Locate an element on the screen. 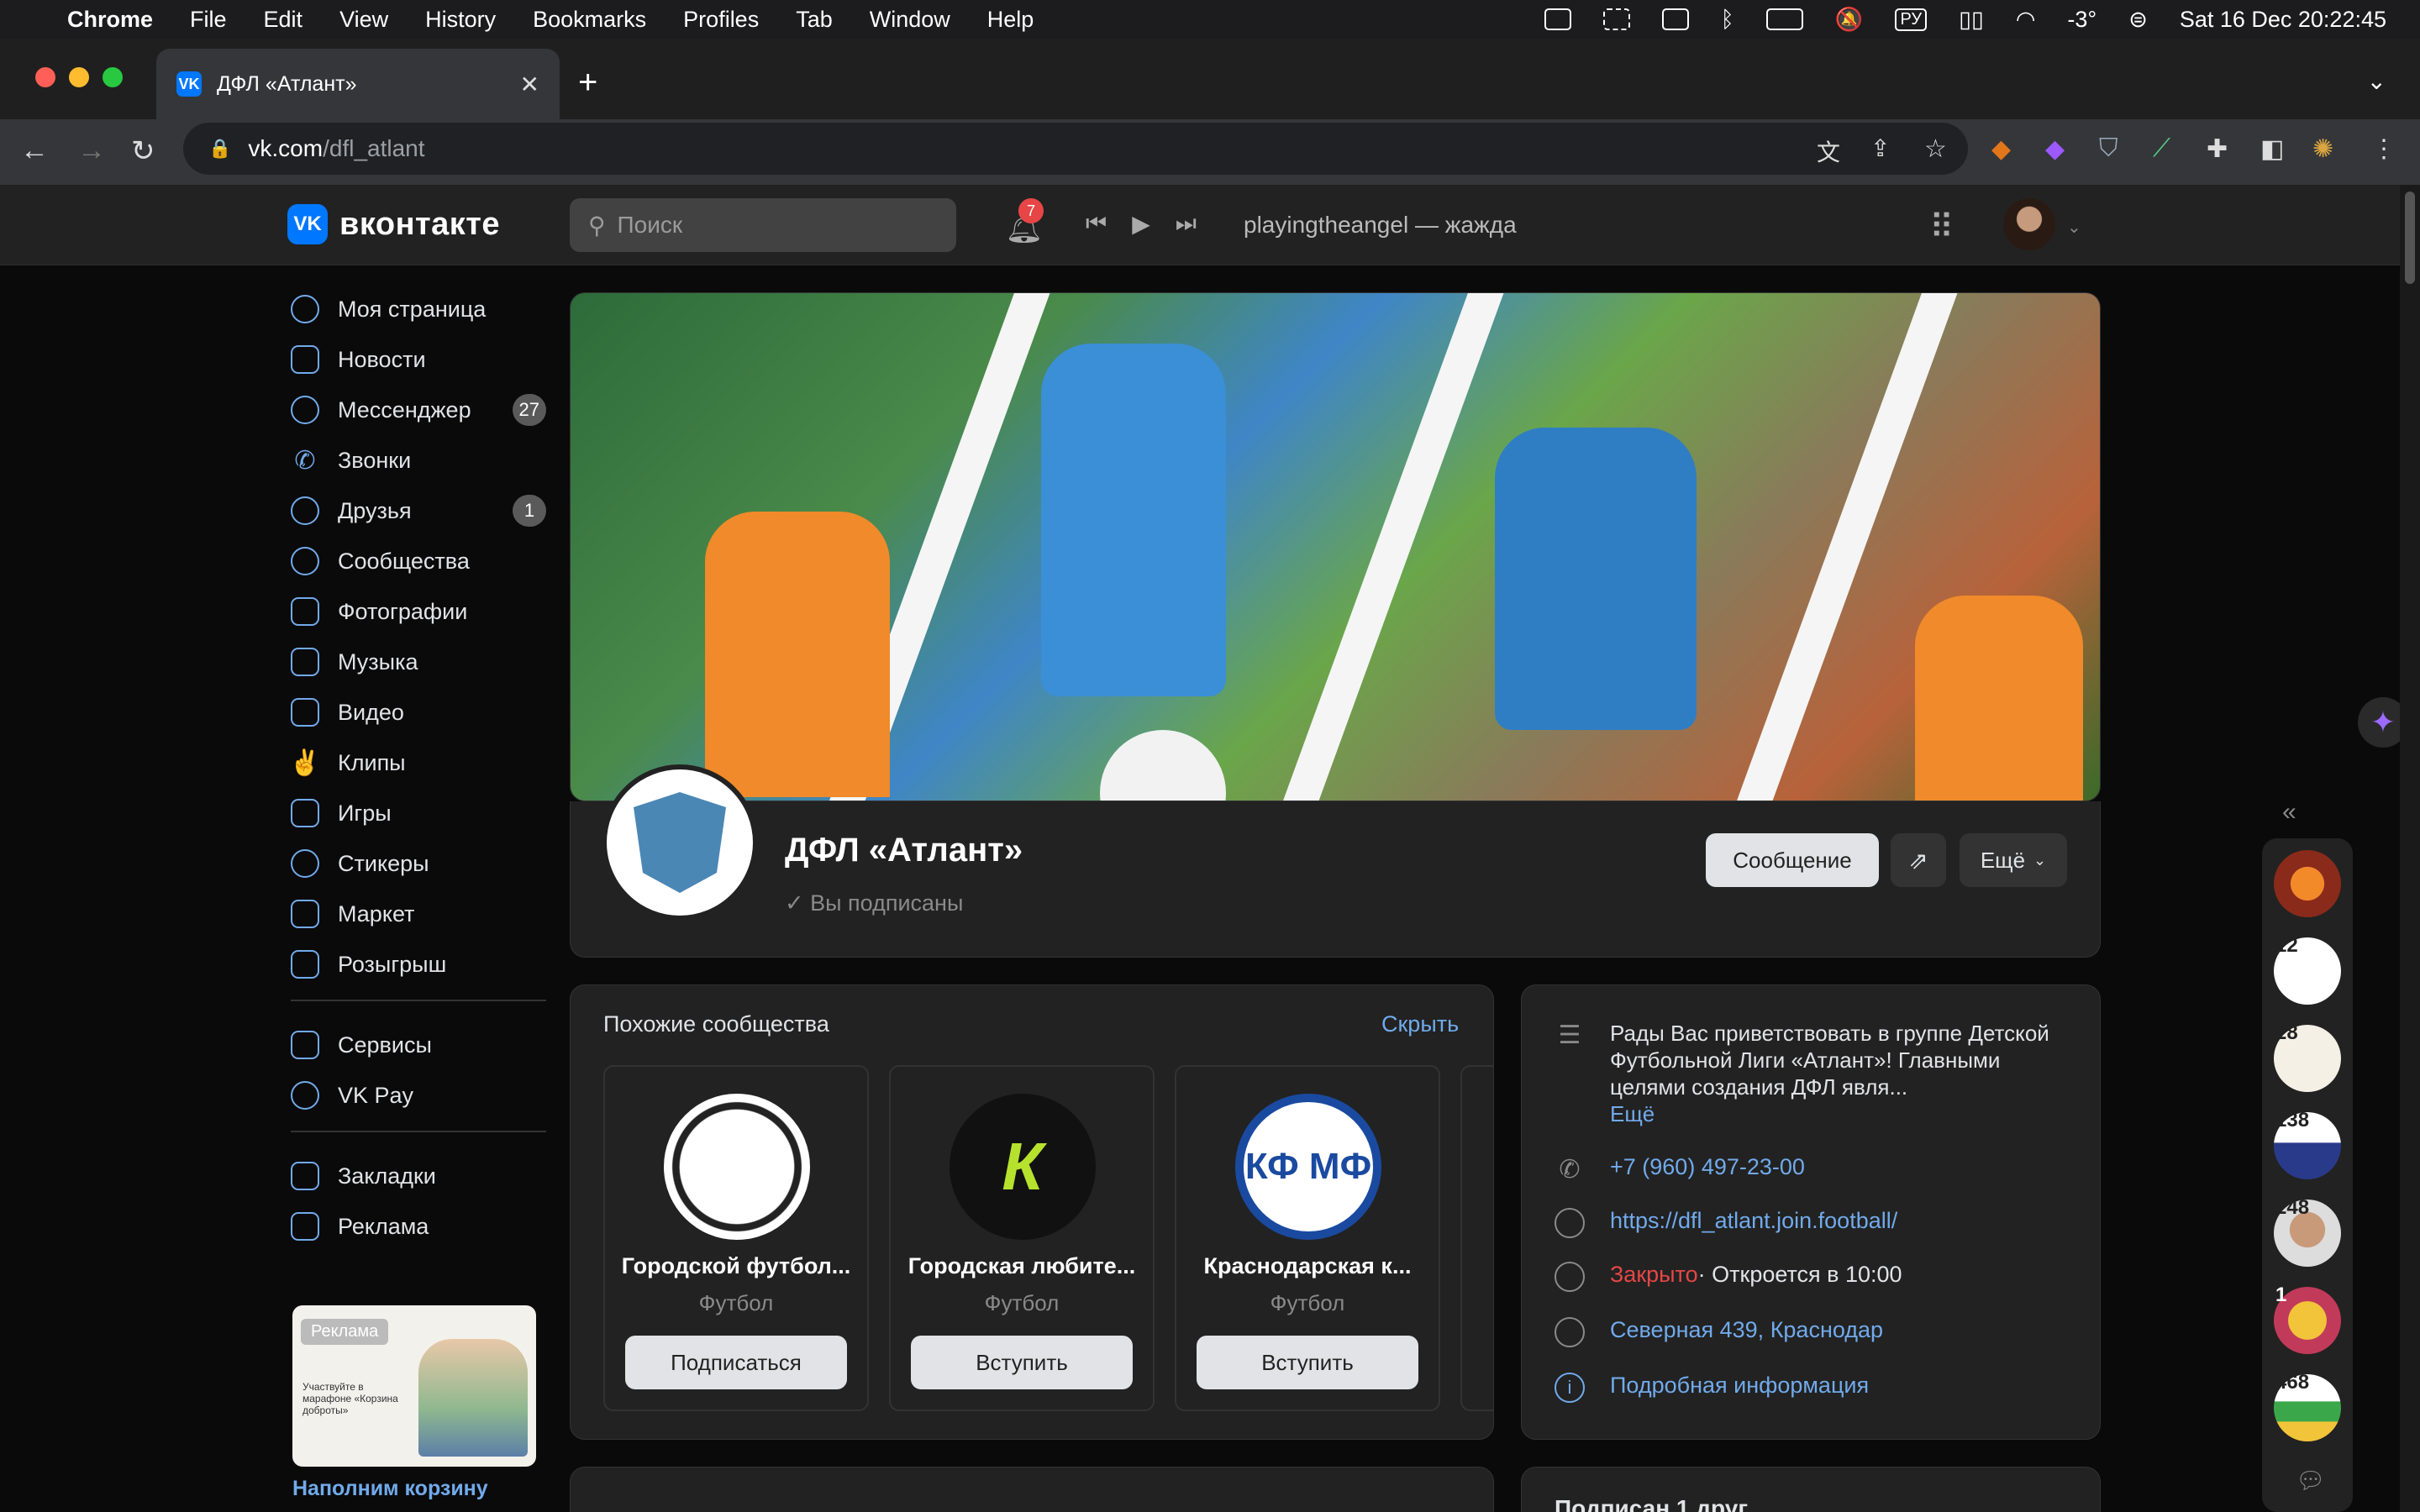 This screenshot has height=1512, width=2420. chrome-menu-icon: ⋮ is located at coordinates (2384, 149).